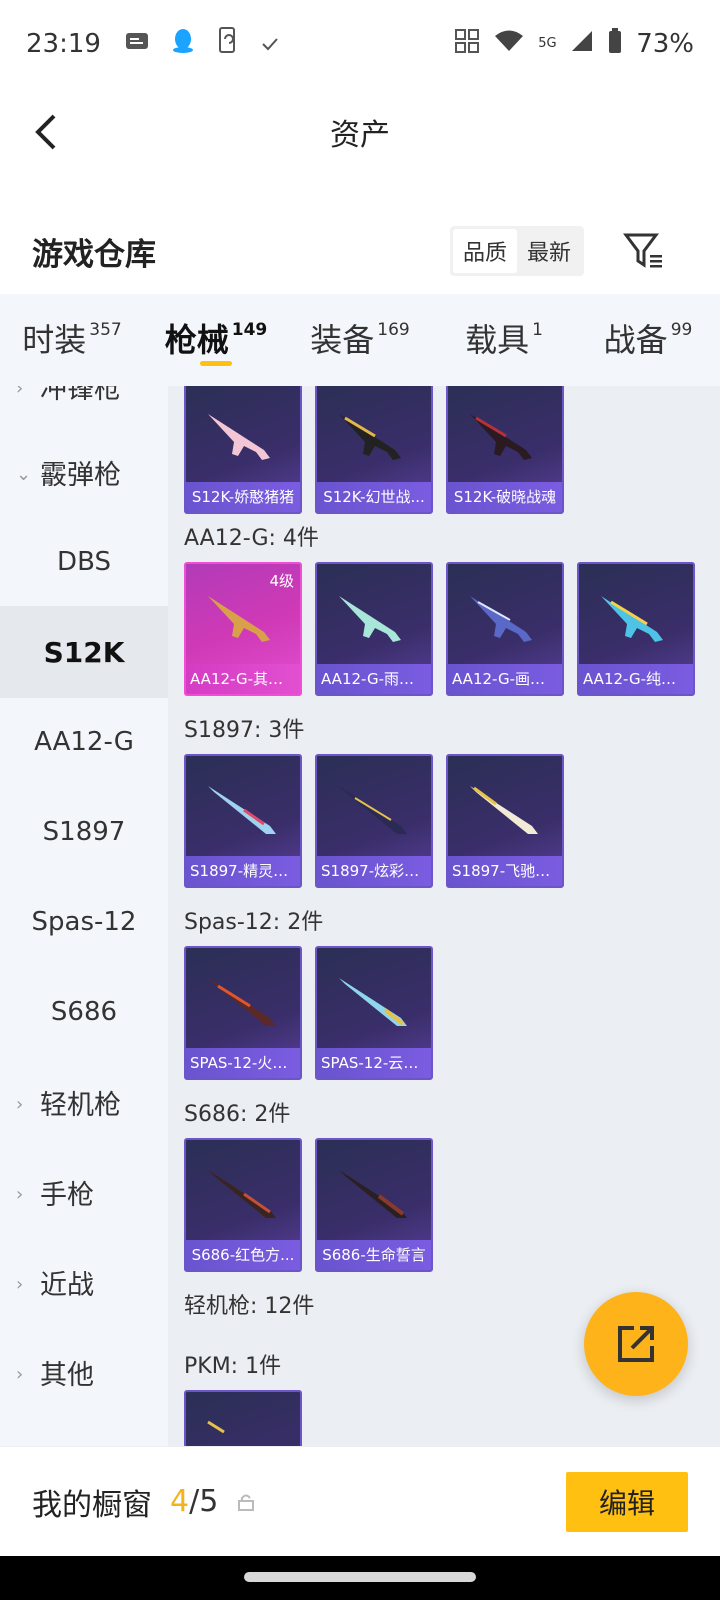 This screenshot has height=1600, width=720. Describe the element at coordinates (54, 340) in the screenshot. I see `tab-label: 时装` at that location.